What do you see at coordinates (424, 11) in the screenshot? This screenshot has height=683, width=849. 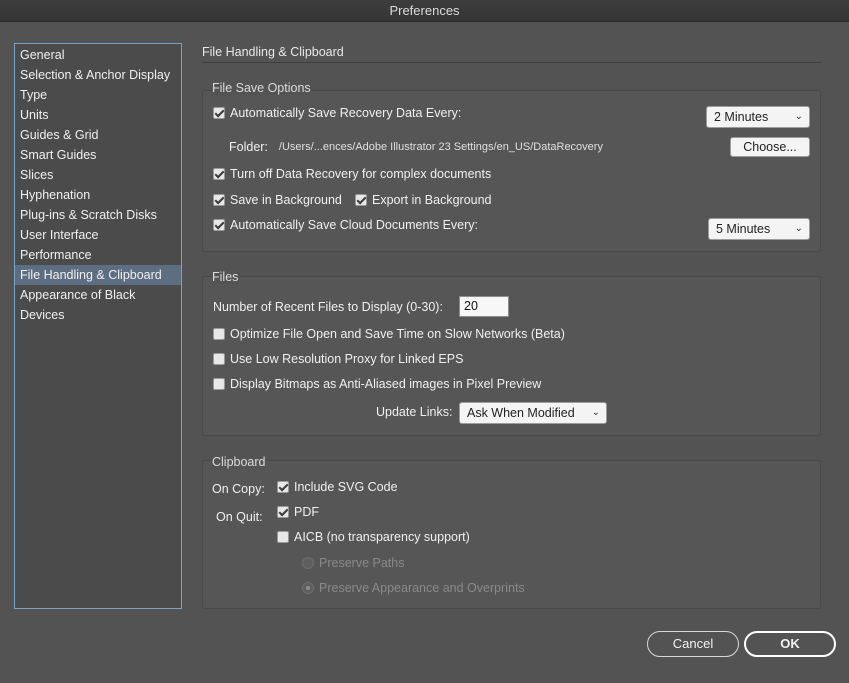 I see `window-title: Preferences` at bounding box center [424, 11].